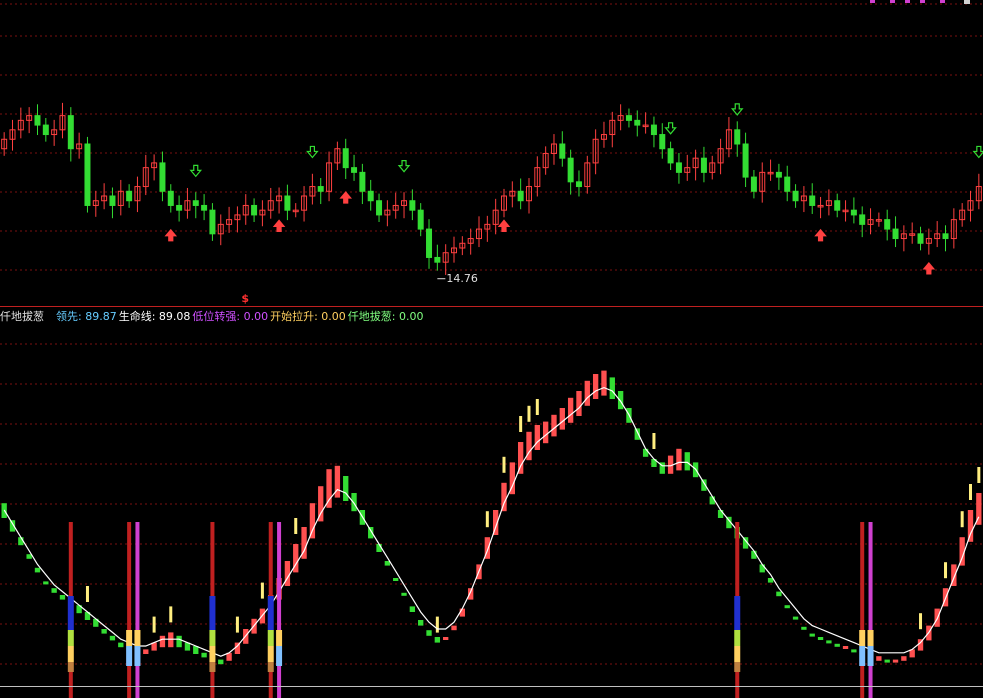 The height and width of the screenshot is (698, 983). I want to click on legend-entry: 生命线: 89.08, so click(154, 316).